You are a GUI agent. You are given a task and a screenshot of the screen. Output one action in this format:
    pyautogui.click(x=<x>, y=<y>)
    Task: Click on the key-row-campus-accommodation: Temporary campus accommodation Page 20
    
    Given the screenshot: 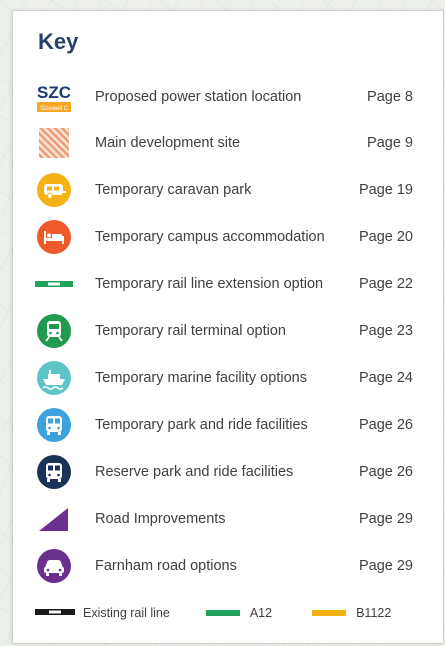 What is the action you would take?
    pyautogui.click(x=224, y=237)
    